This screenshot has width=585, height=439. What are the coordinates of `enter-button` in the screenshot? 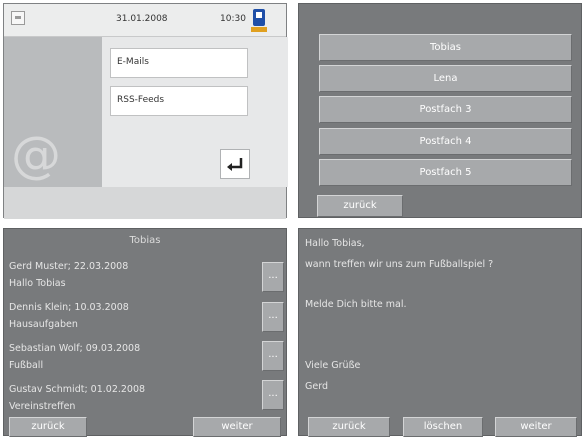 It's located at (235, 164).